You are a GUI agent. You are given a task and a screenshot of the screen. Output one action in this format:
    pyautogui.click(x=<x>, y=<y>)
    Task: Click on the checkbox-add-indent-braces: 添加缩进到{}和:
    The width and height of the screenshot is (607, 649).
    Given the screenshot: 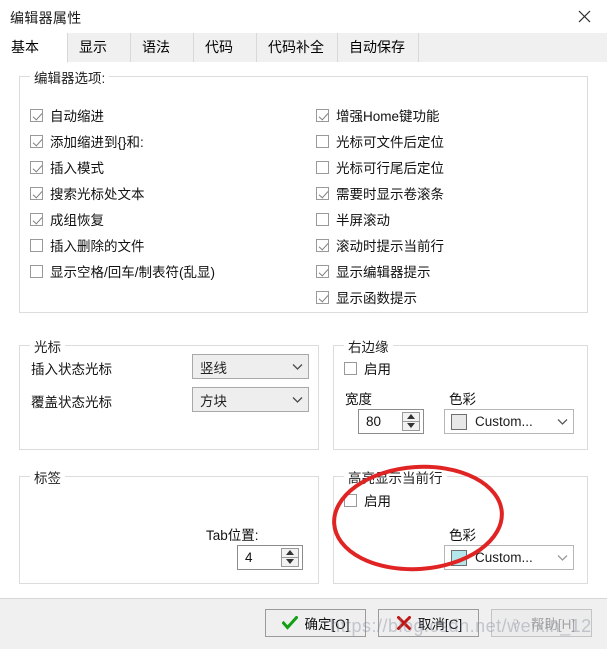 What is the action you would take?
    pyautogui.click(x=87, y=141)
    